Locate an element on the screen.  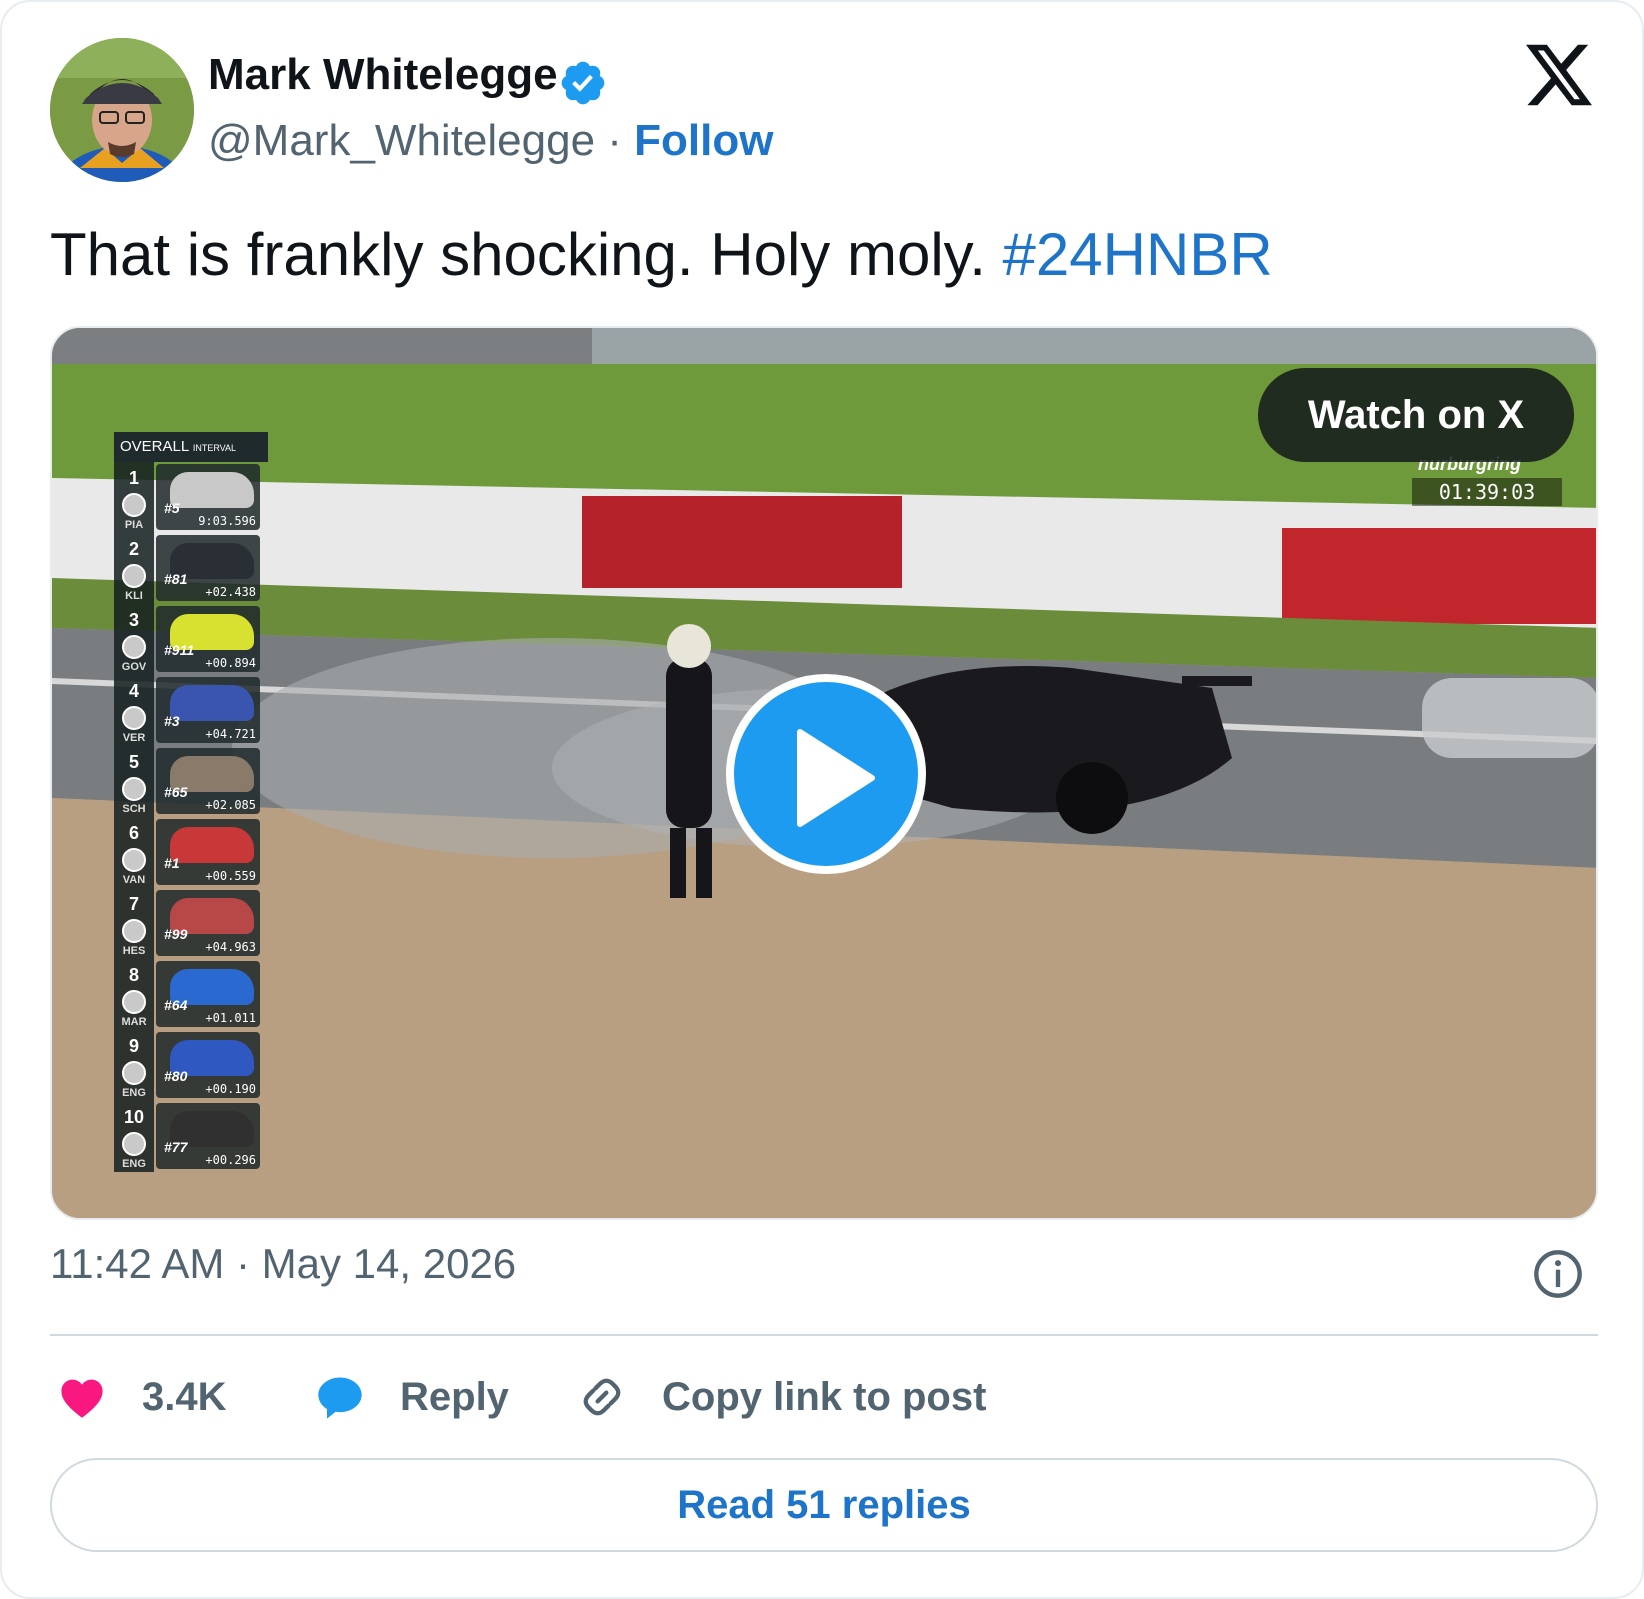
leaderboard-row: 2 KLI #81 +02.438 is located at coordinates (191, 568).